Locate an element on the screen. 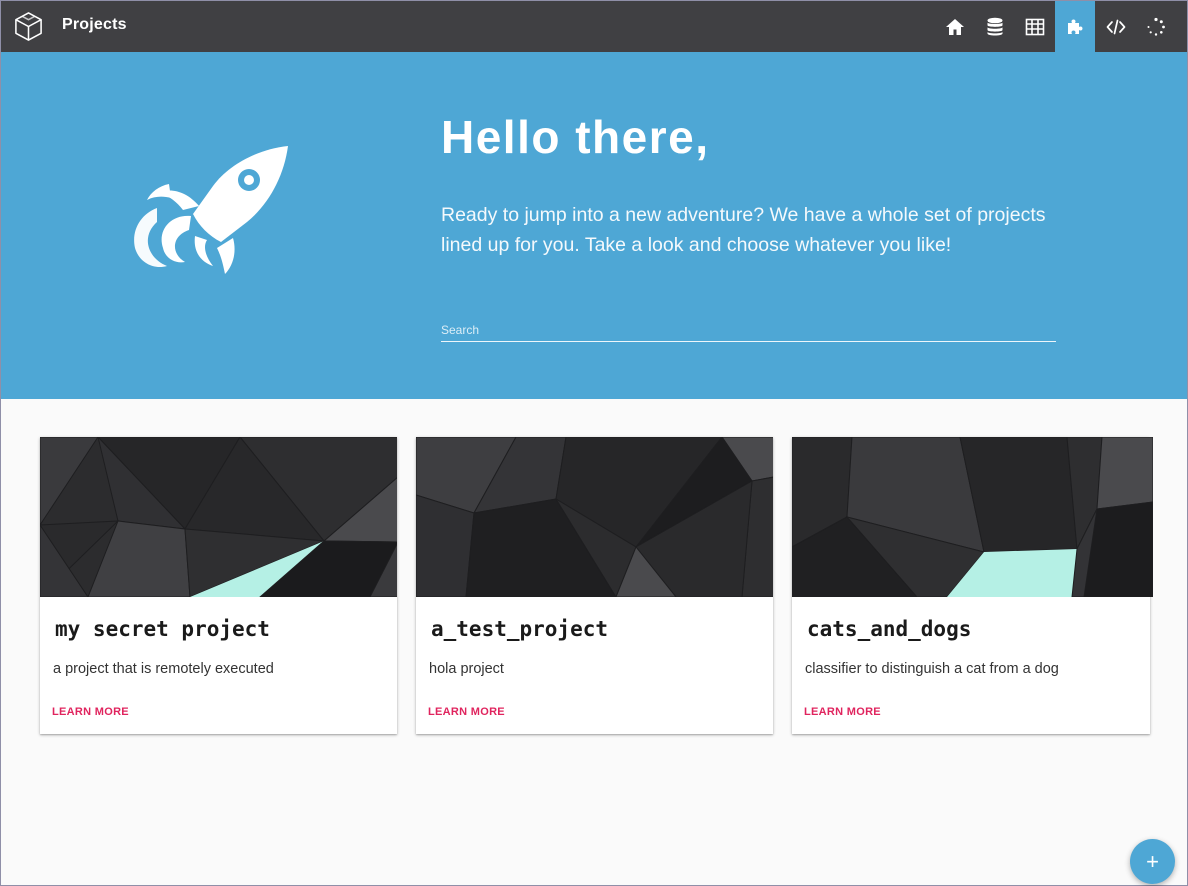  rocket-icon is located at coordinates (211, 210).